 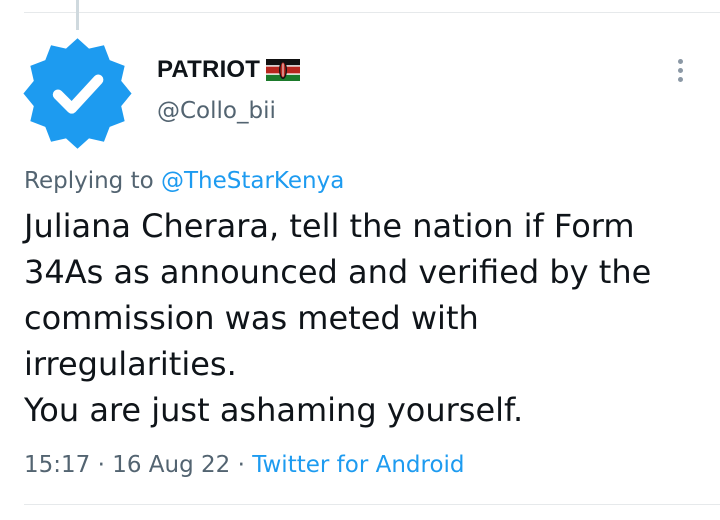 What do you see at coordinates (171, 465) in the screenshot?
I see `tweet-date: 16 Aug 22` at bounding box center [171, 465].